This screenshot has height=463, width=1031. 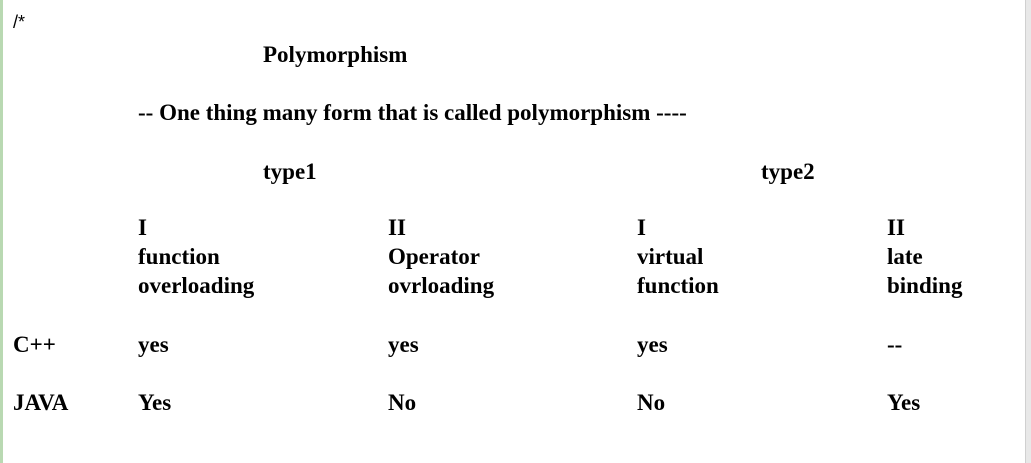 I want to click on column-label: late, so click(x=905, y=256).